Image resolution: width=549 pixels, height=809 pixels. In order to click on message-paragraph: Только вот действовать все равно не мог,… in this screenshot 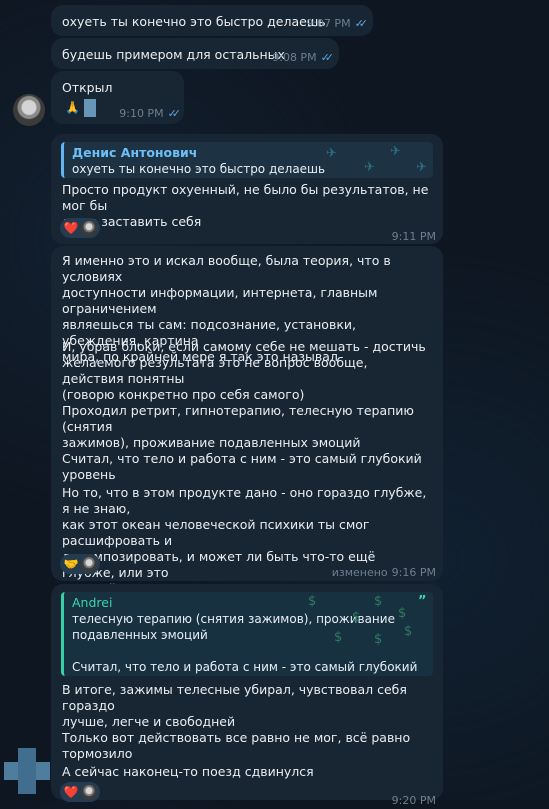, I will do `click(236, 745)`.